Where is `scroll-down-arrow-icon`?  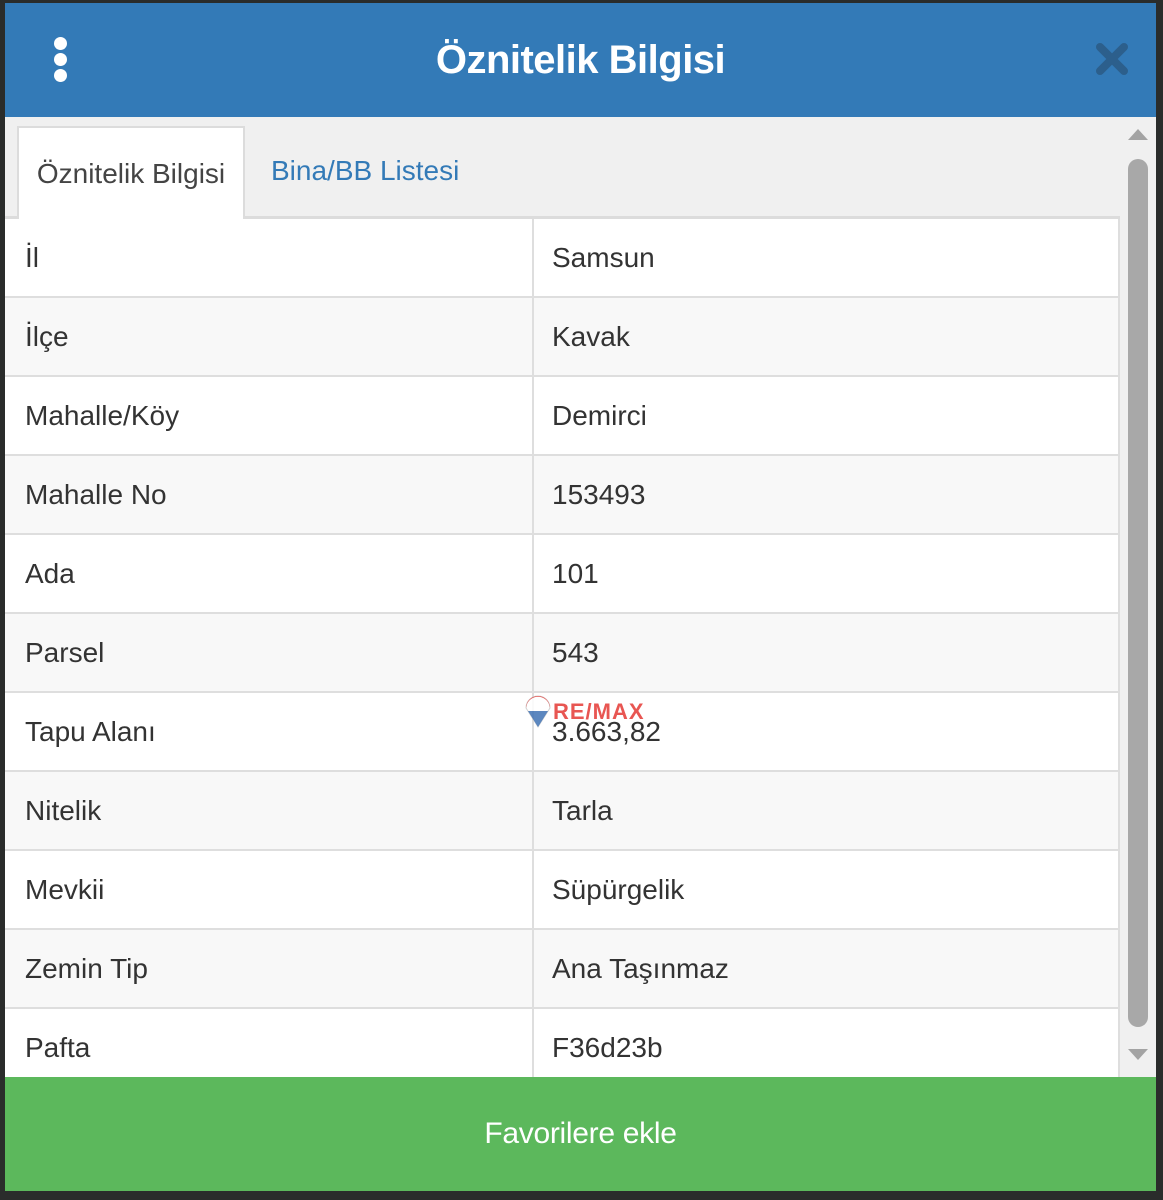 scroll-down-arrow-icon is located at coordinates (1138, 1054).